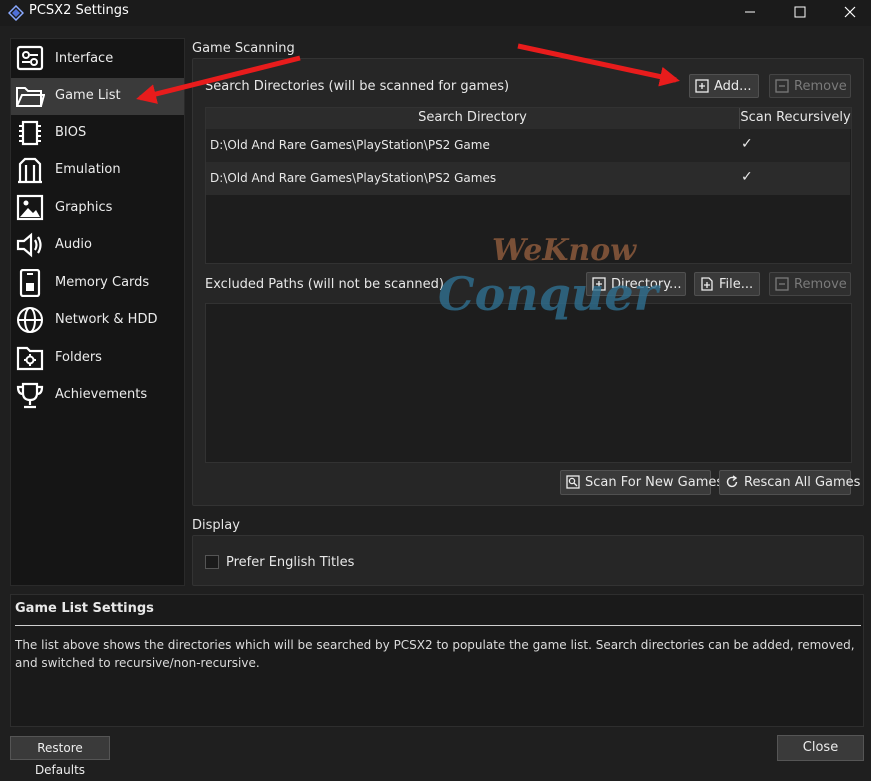  What do you see at coordinates (820, 748) in the screenshot?
I see `close-button: Close` at bounding box center [820, 748].